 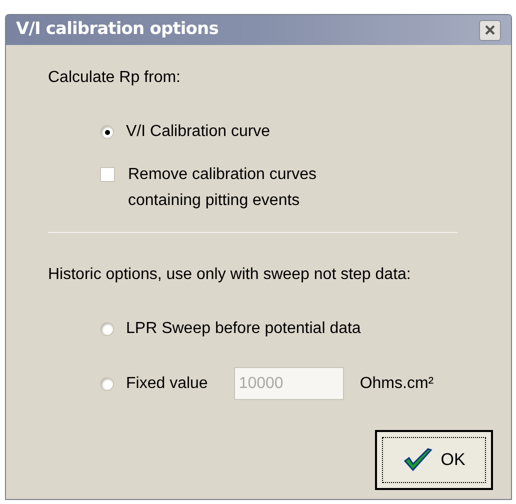 What do you see at coordinates (117, 30) in the screenshot?
I see `window-title: V/I calibration options` at bounding box center [117, 30].